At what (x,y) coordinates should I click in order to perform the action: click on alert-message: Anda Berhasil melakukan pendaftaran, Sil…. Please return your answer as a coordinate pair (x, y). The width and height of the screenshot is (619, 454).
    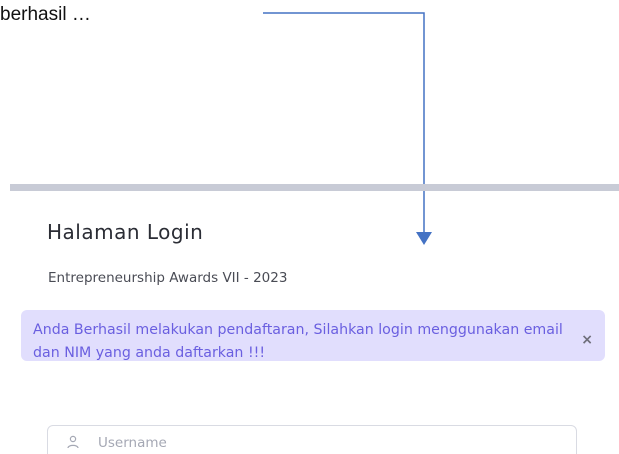
    Looking at the image, I should click on (298, 341).